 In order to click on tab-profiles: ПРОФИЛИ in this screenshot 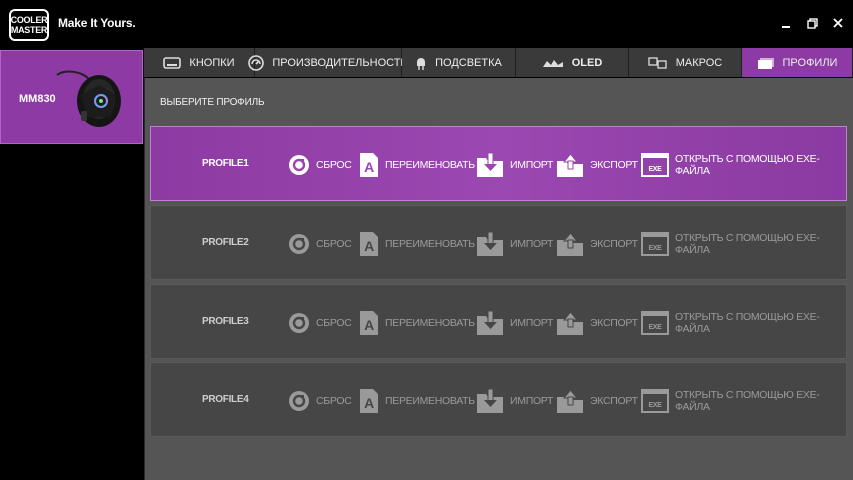, I will do `click(797, 62)`.